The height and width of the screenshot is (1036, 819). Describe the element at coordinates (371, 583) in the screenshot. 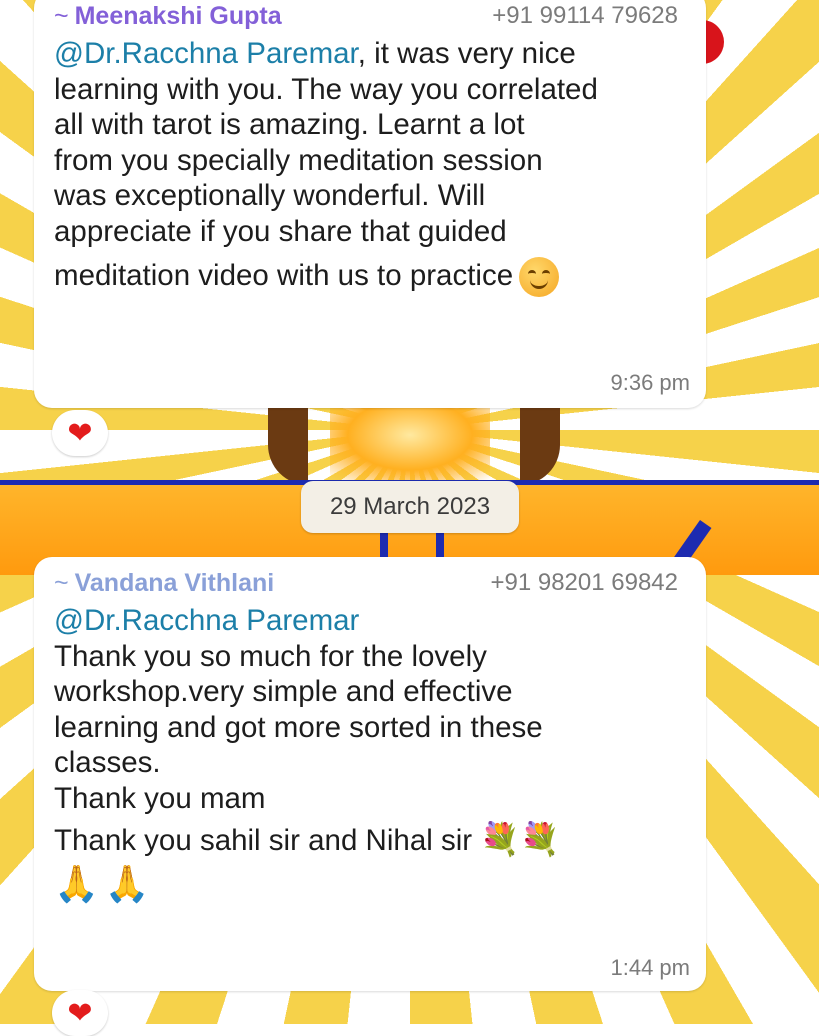

I see `message-header: ~ Vandana Vithlani +91 98201 69842` at that location.